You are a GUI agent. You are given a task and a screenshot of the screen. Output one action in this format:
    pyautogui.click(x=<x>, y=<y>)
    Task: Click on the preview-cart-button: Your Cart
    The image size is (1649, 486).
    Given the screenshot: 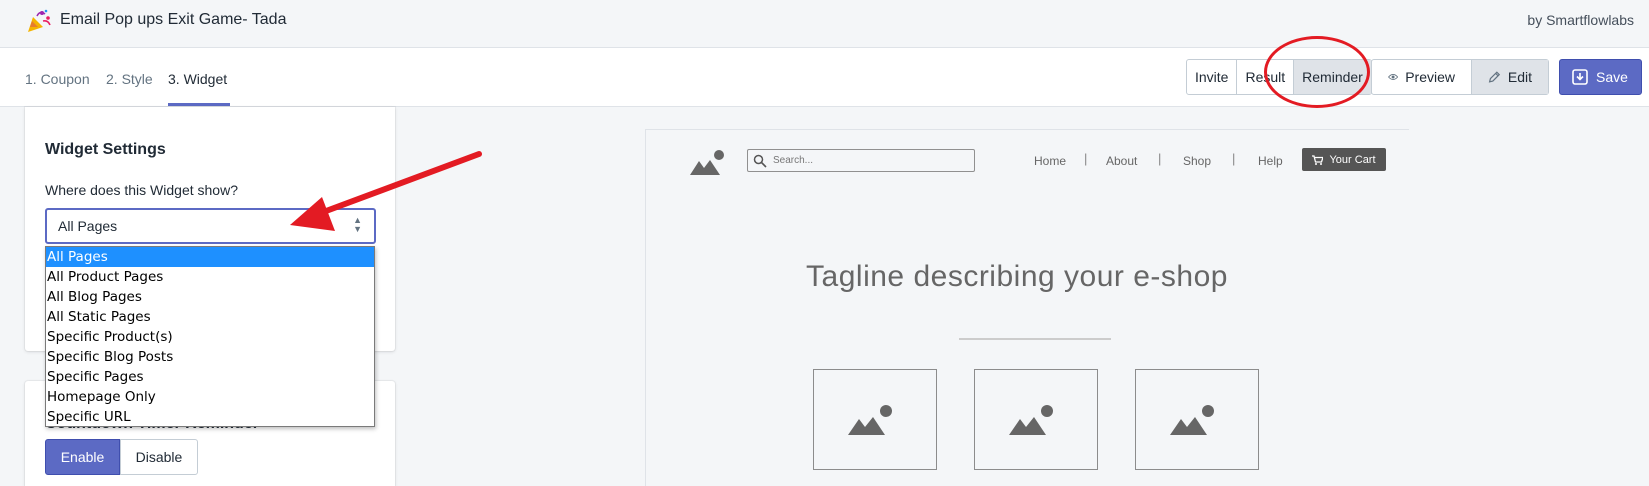 What is the action you would take?
    pyautogui.click(x=1344, y=159)
    